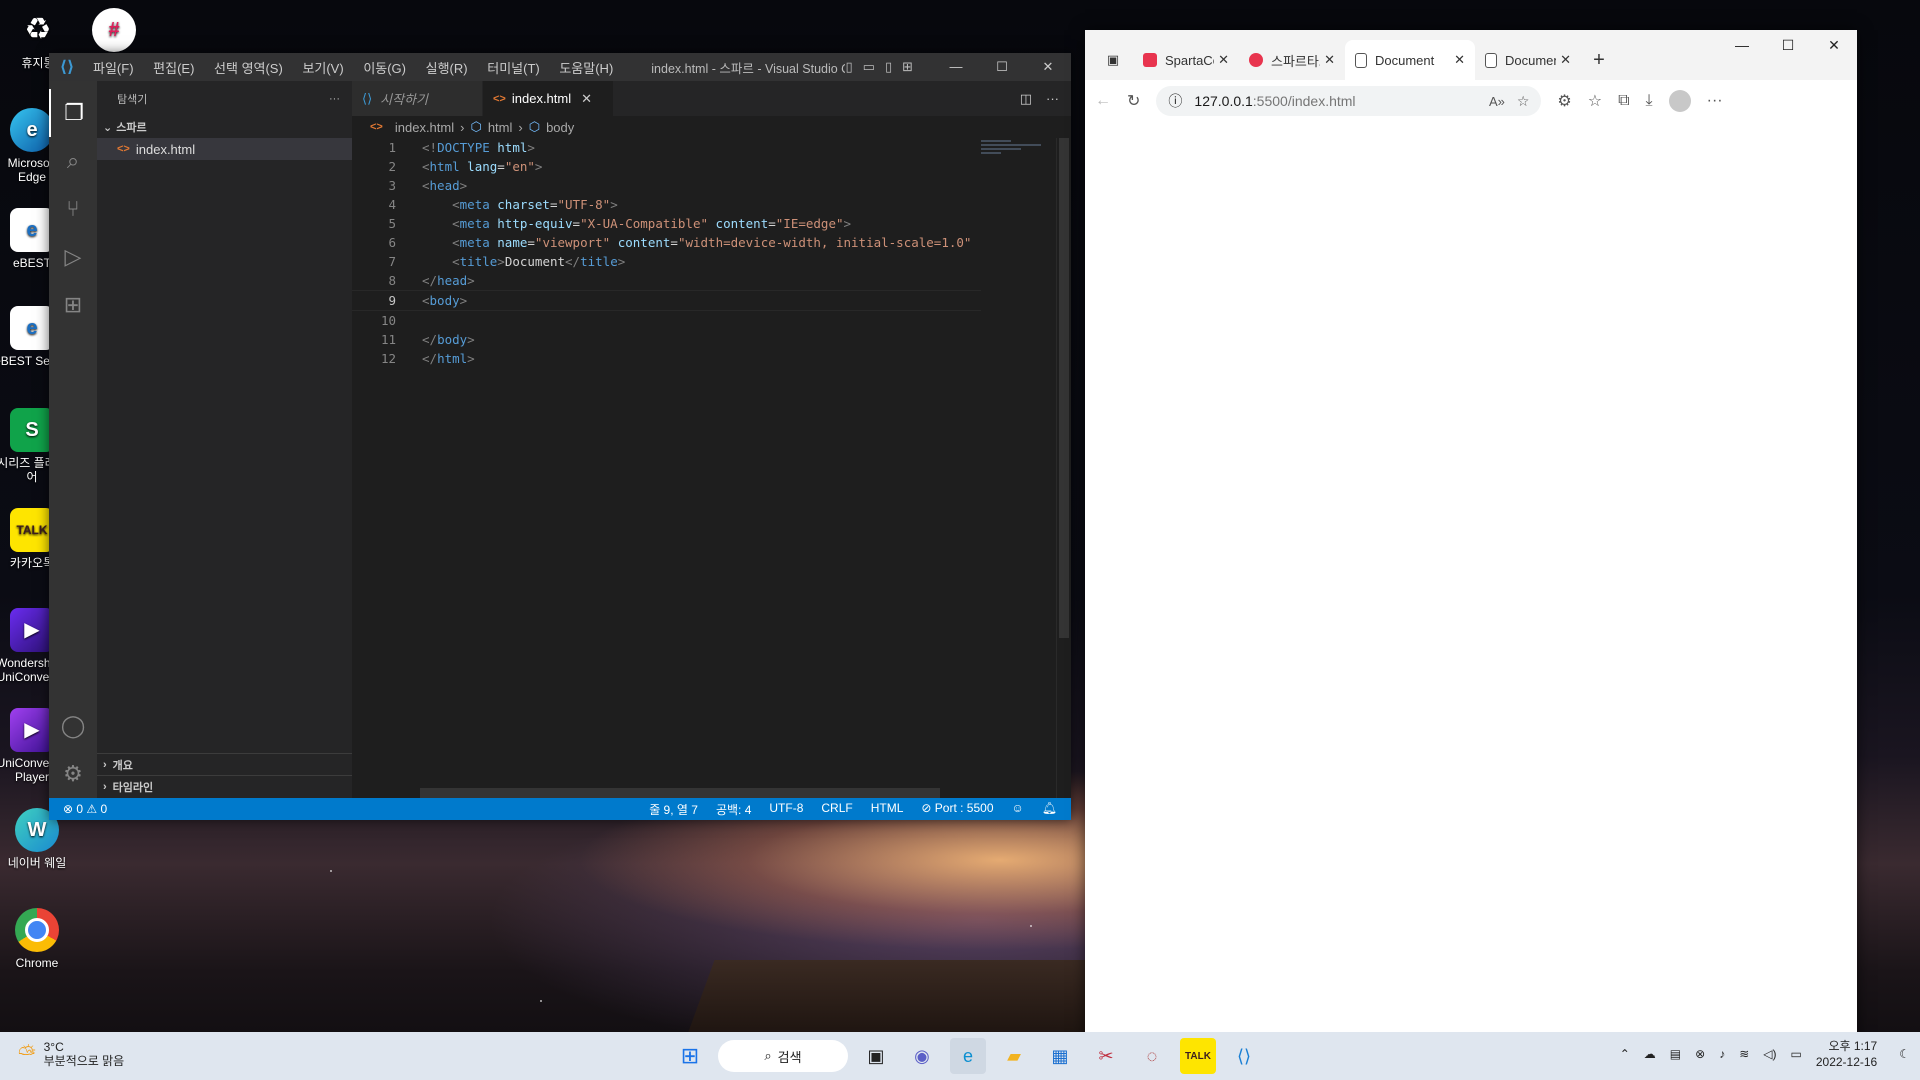  I want to click on notifications-bell-icon: 🔔︎, so click(1049, 809).